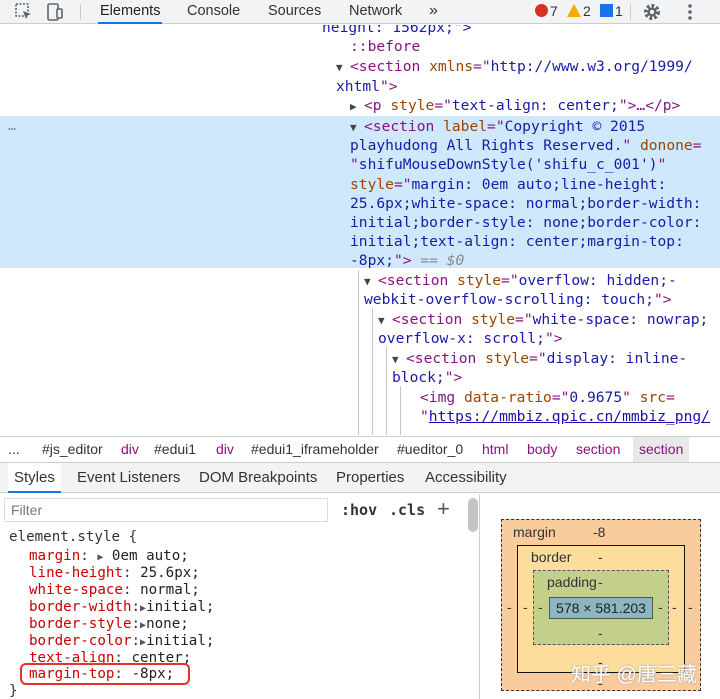  I want to click on declaration-line-height: line-height: 25.6px;, so click(114, 573).